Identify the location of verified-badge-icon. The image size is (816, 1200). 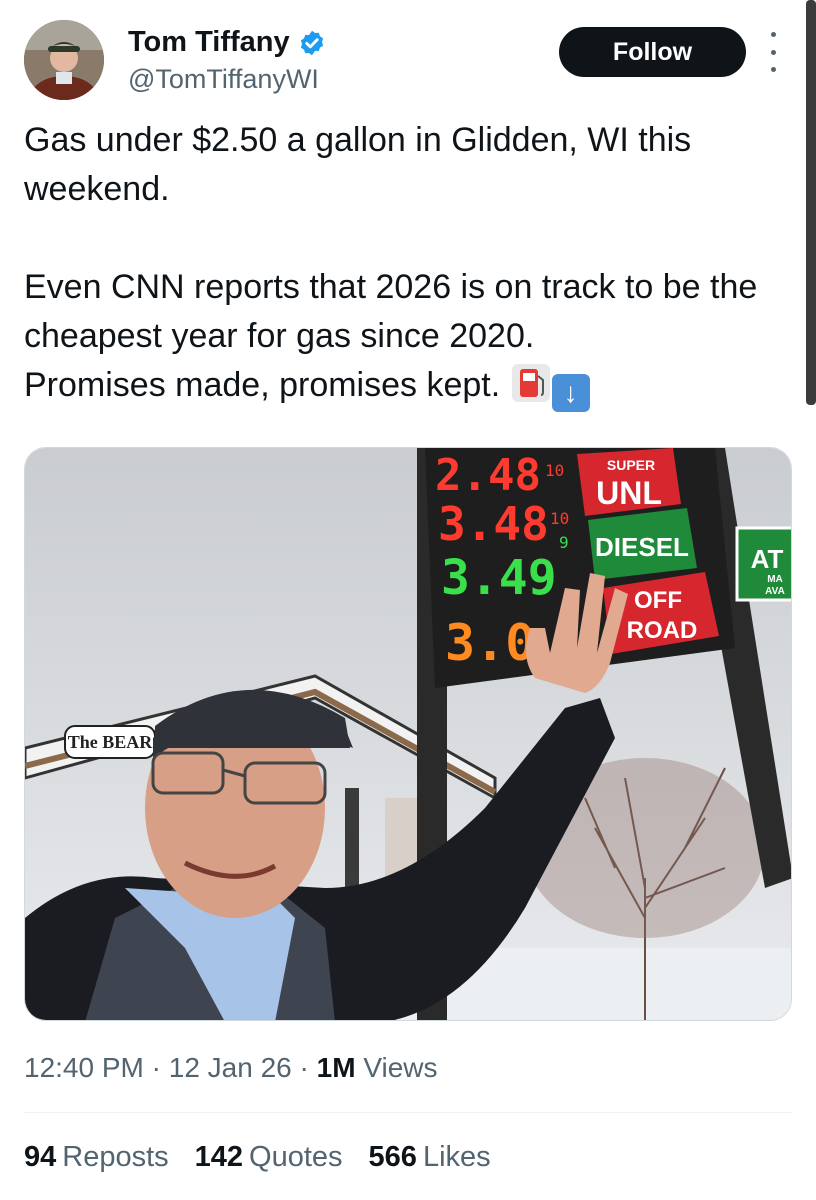
(311, 42).